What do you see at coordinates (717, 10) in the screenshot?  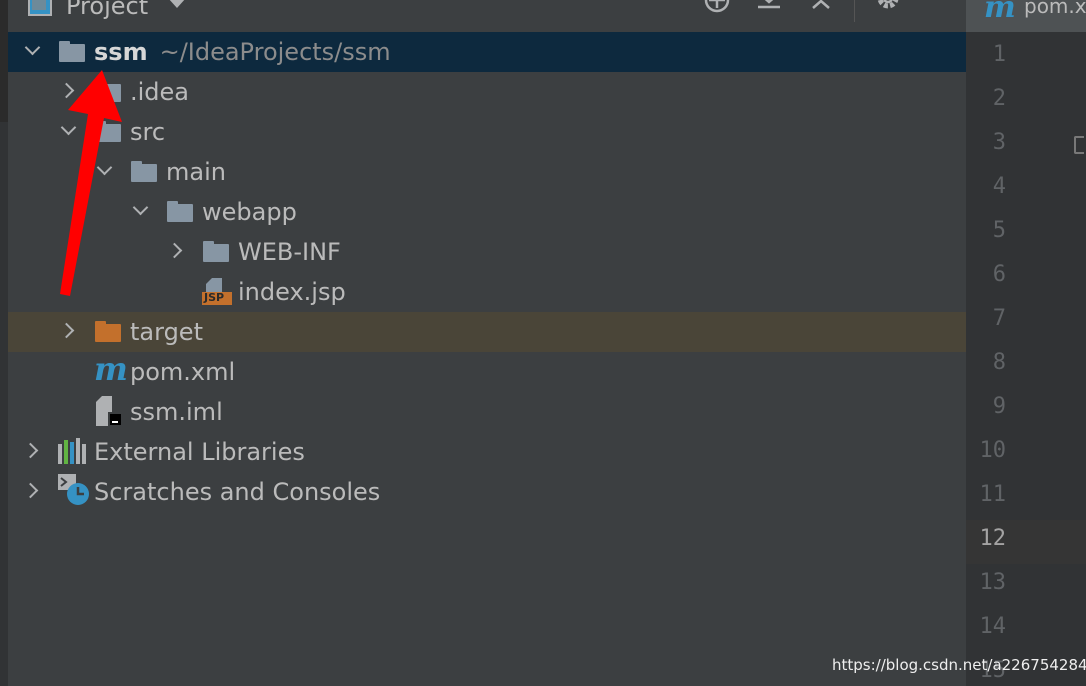 I see `add-circle-icon` at bounding box center [717, 10].